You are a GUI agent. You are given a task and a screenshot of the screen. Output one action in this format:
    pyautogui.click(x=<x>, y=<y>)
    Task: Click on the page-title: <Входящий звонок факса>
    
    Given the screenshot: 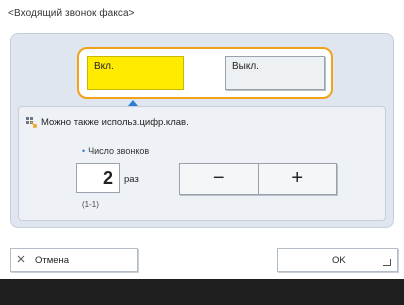 What is the action you would take?
    pyautogui.click(x=71, y=13)
    